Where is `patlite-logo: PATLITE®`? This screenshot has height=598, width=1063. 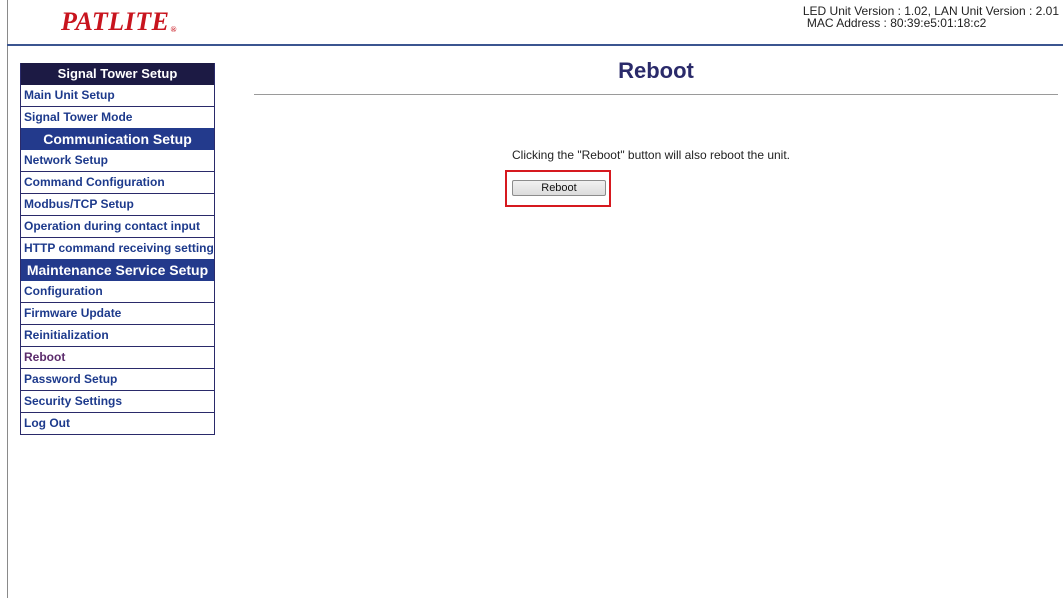
patlite-logo: PATLITE® is located at coordinates (119, 21).